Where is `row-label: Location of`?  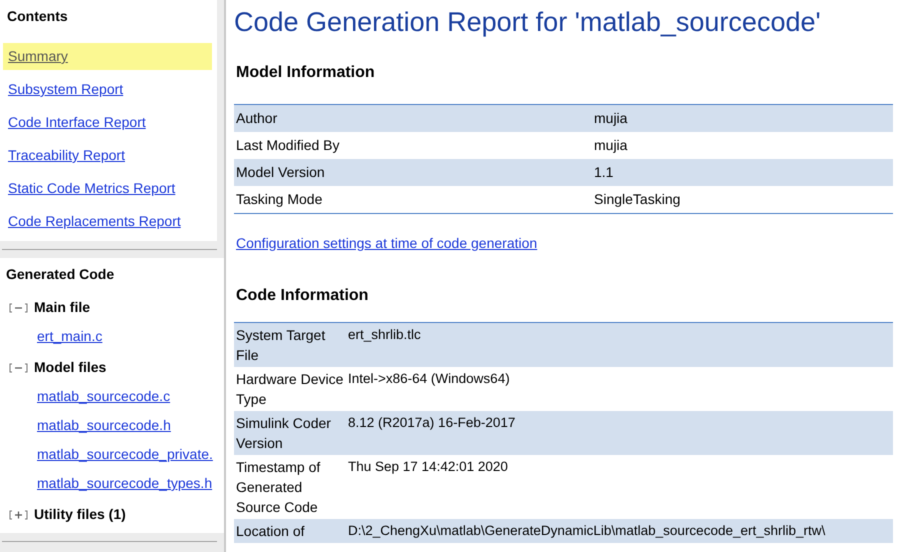 row-label: Location of is located at coordinates (270, 531).